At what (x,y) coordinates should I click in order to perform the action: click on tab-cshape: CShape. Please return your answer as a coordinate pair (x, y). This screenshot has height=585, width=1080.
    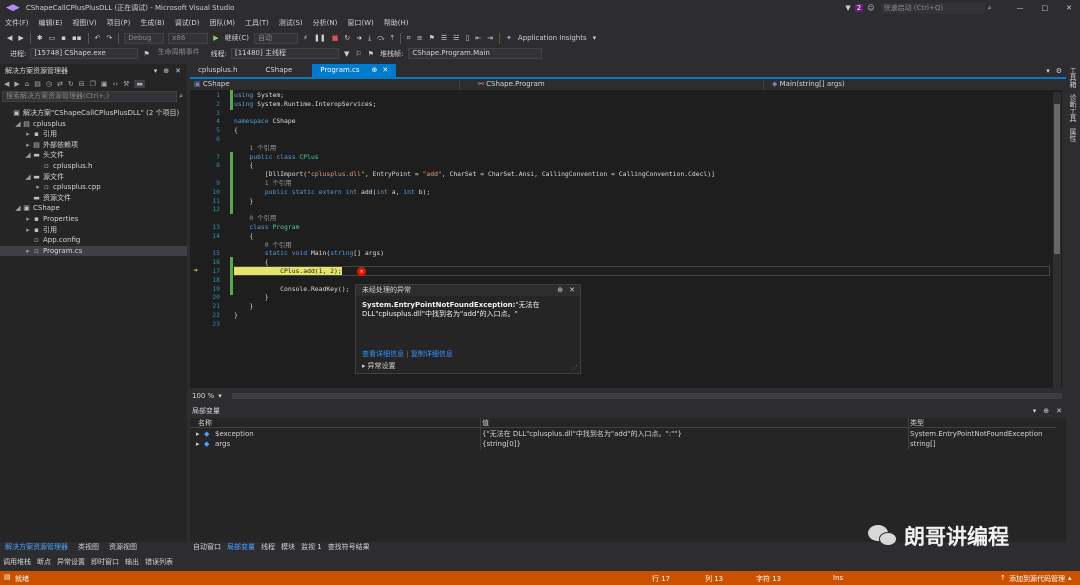
    Looking at the image, I should click on (278, 70).